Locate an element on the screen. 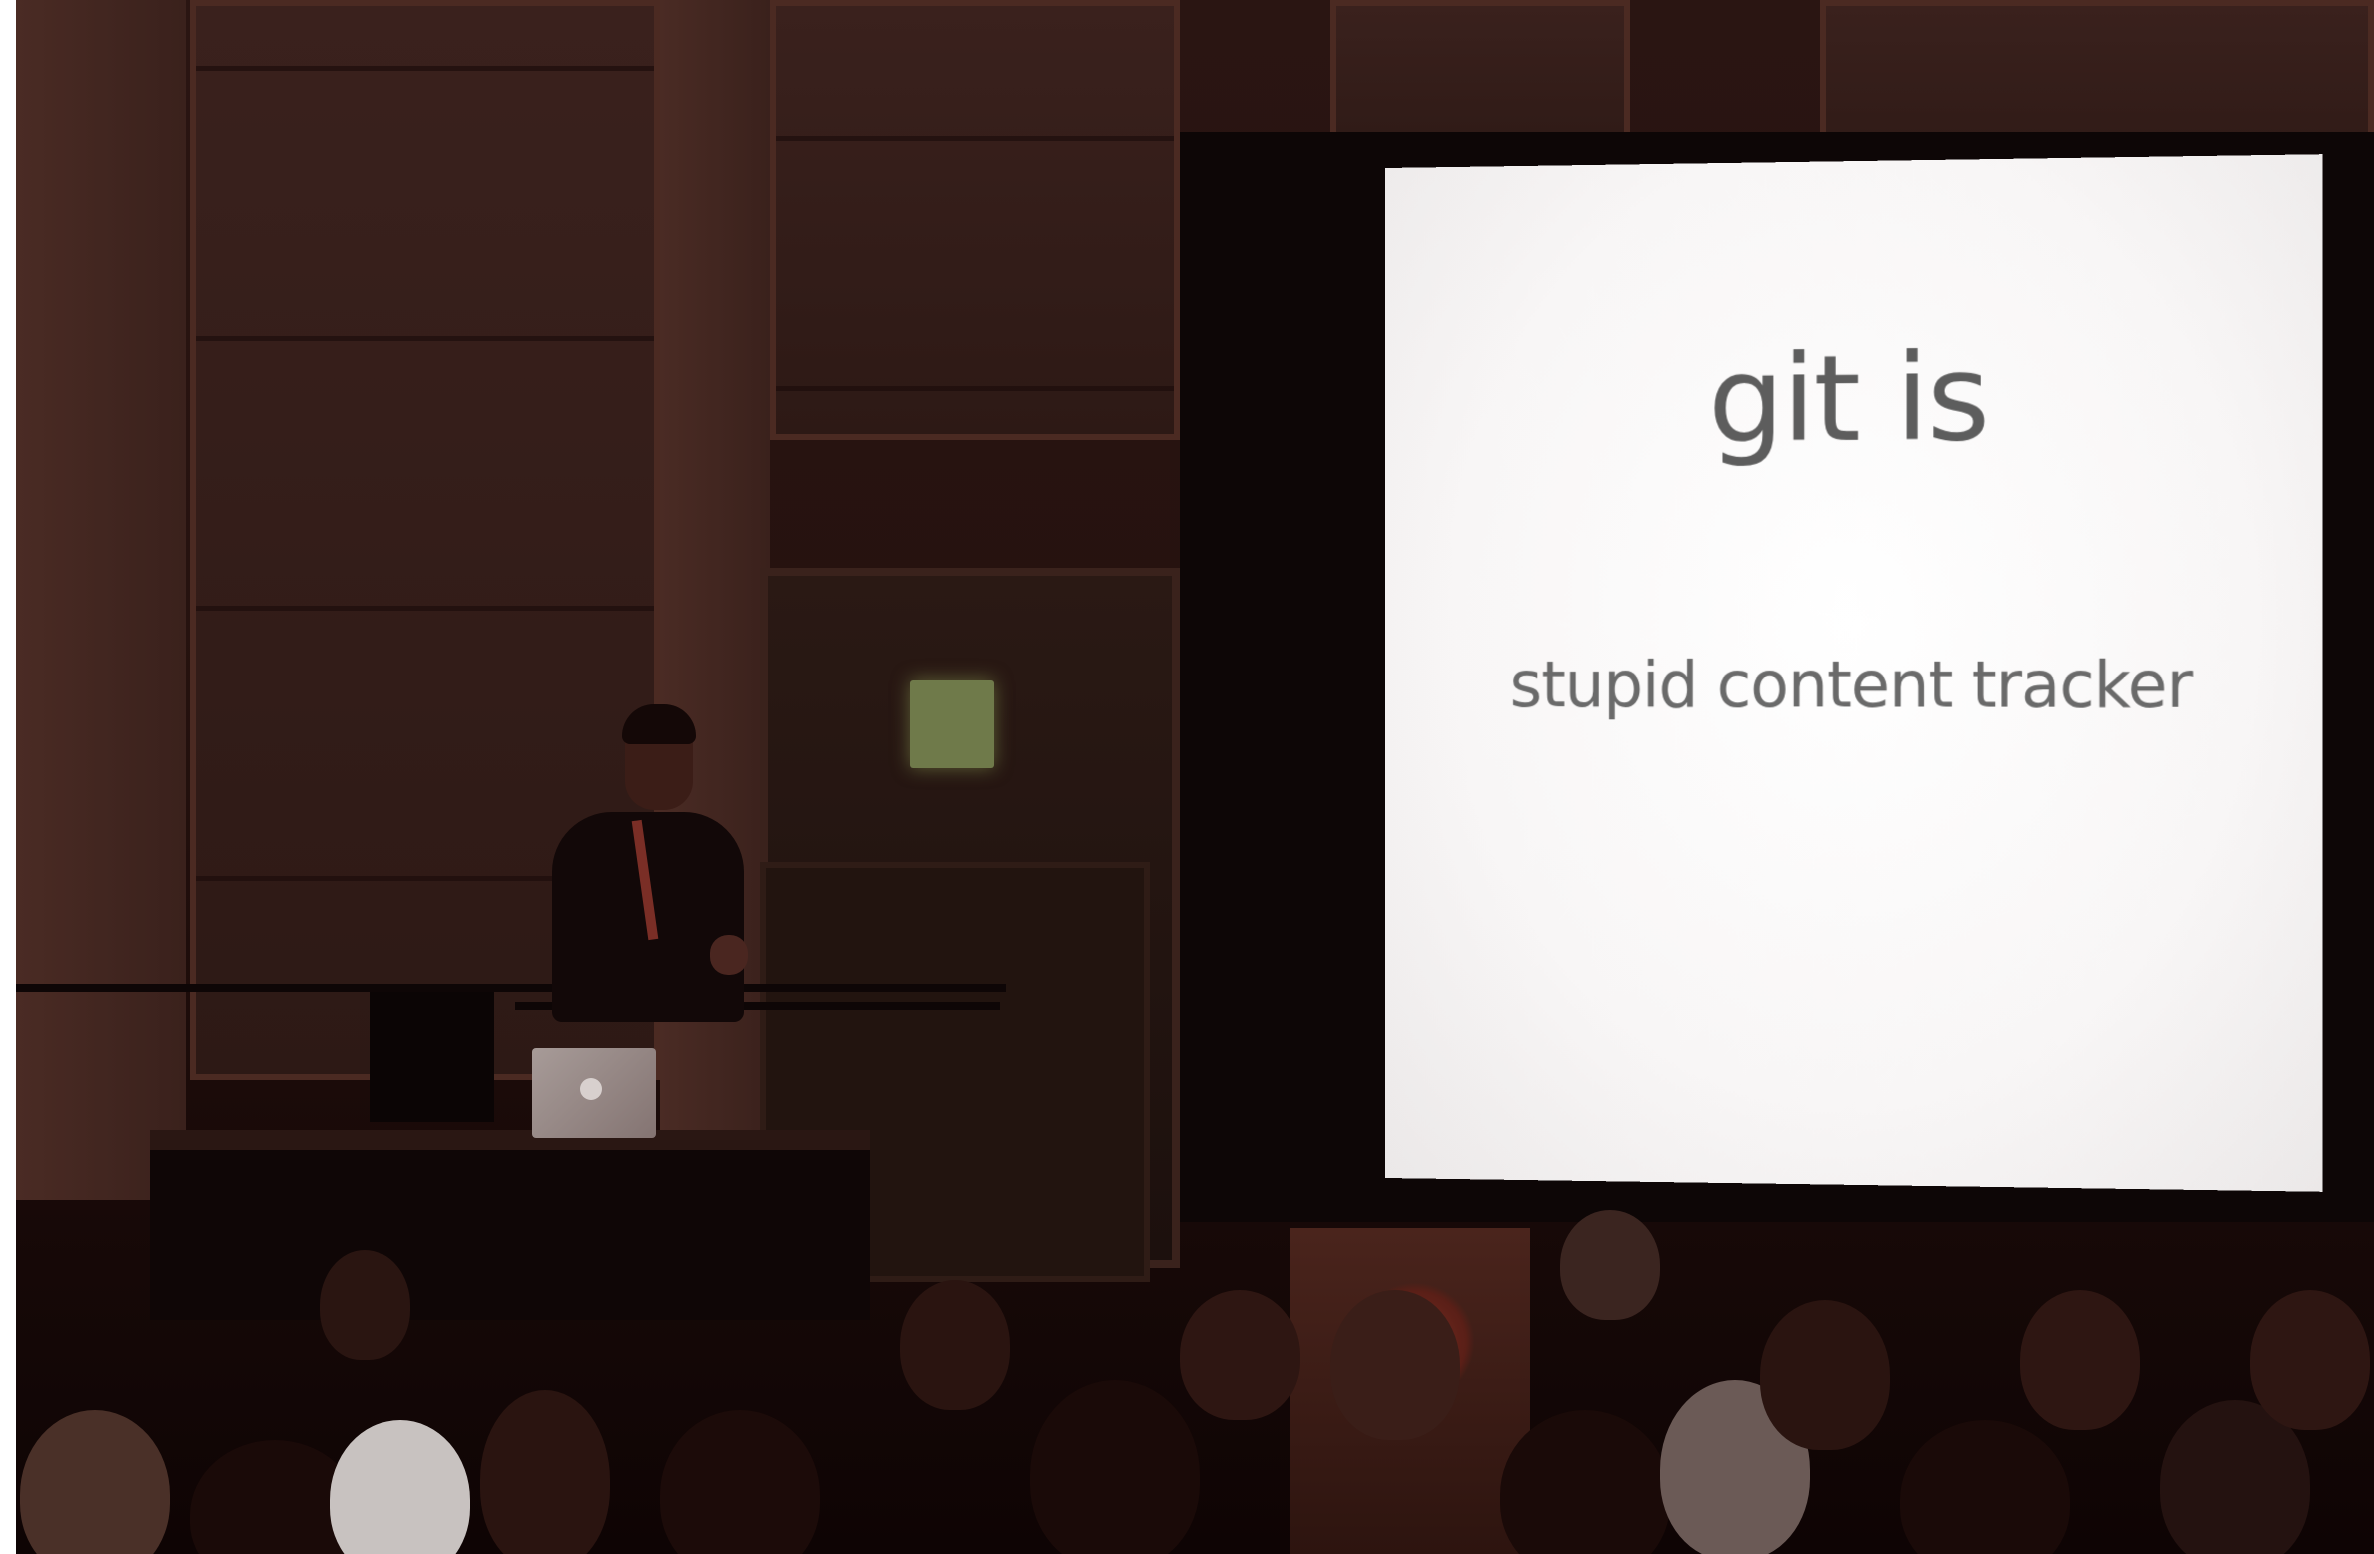  slide-title: git is is located at coordinates (1854, 397).